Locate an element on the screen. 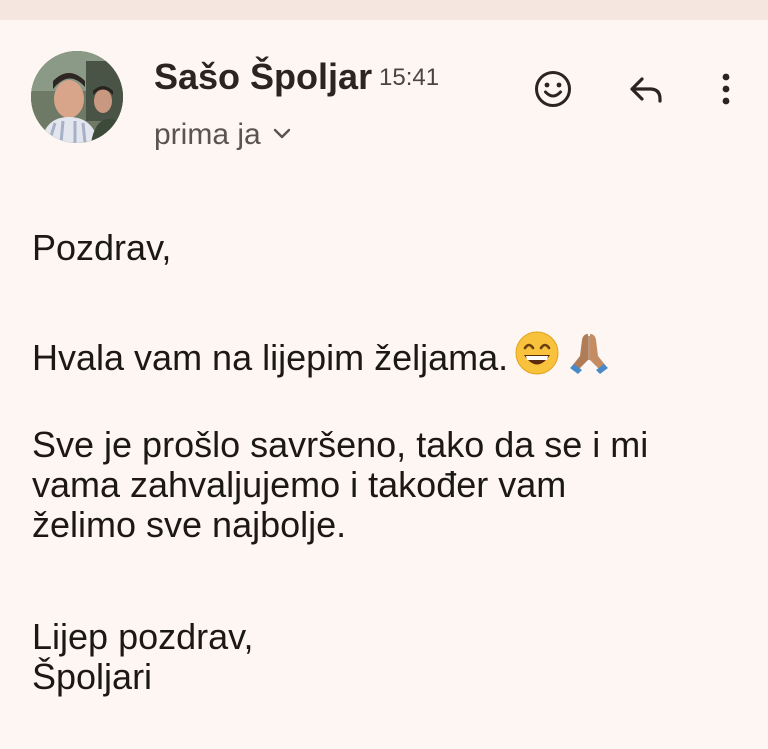  more-vert-icon is located at coordinates (726, 89).